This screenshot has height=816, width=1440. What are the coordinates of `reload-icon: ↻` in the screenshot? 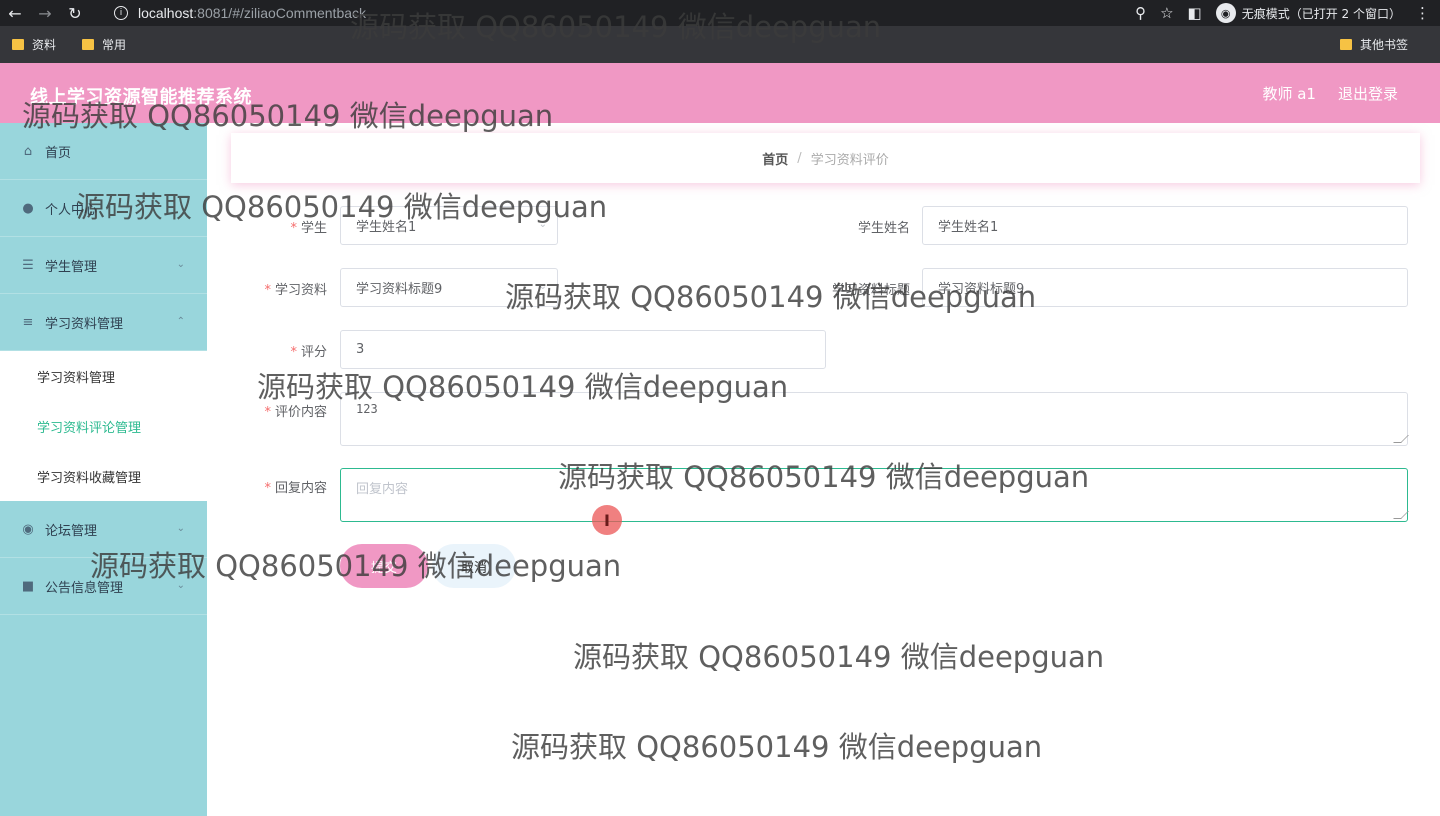 It's located at (75, 13).